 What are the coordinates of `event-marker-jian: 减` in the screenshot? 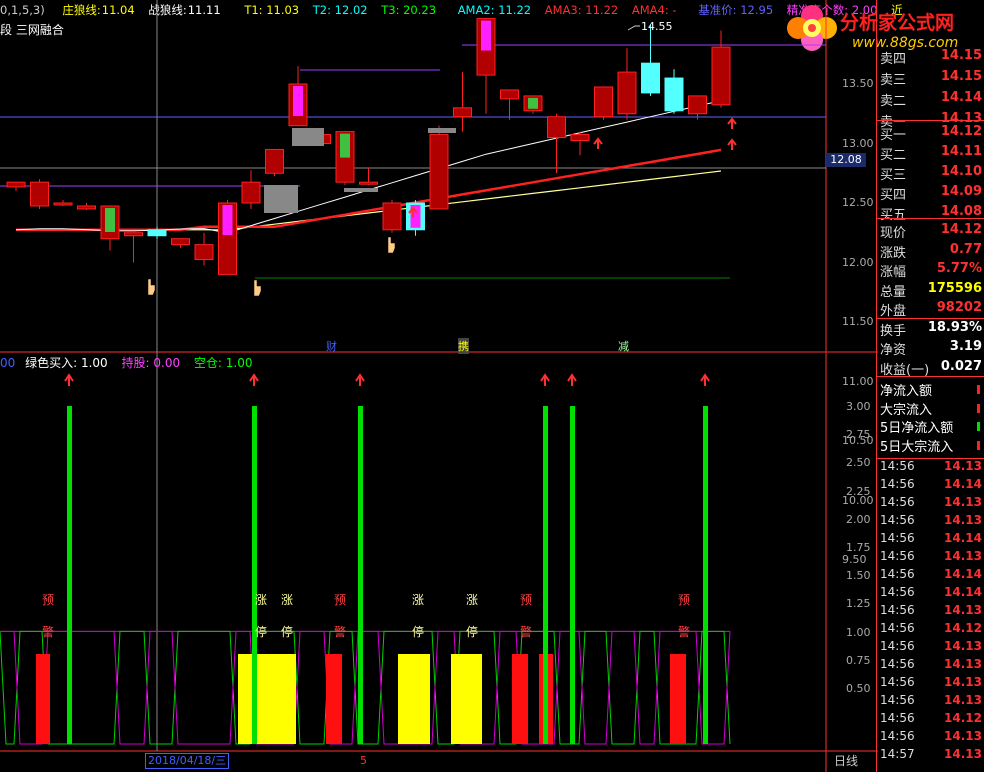 It's located at (623, 346).